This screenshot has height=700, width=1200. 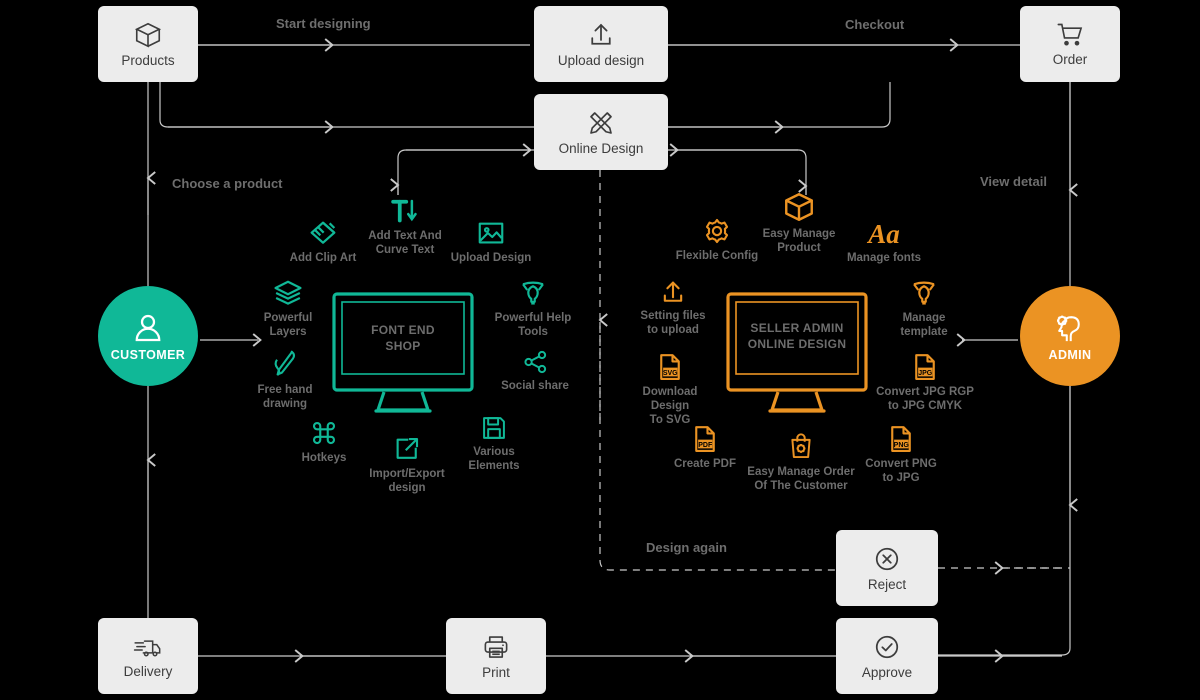 What do you see at coordinates (717, 231) in the screenshot?
I see `gear-icon` at bounding box center [717, 231].